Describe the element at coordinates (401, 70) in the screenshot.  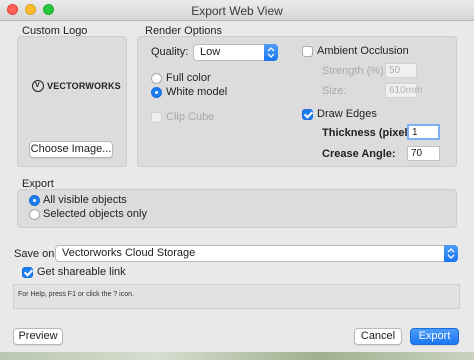
I see `strength-input: 50` at that location.